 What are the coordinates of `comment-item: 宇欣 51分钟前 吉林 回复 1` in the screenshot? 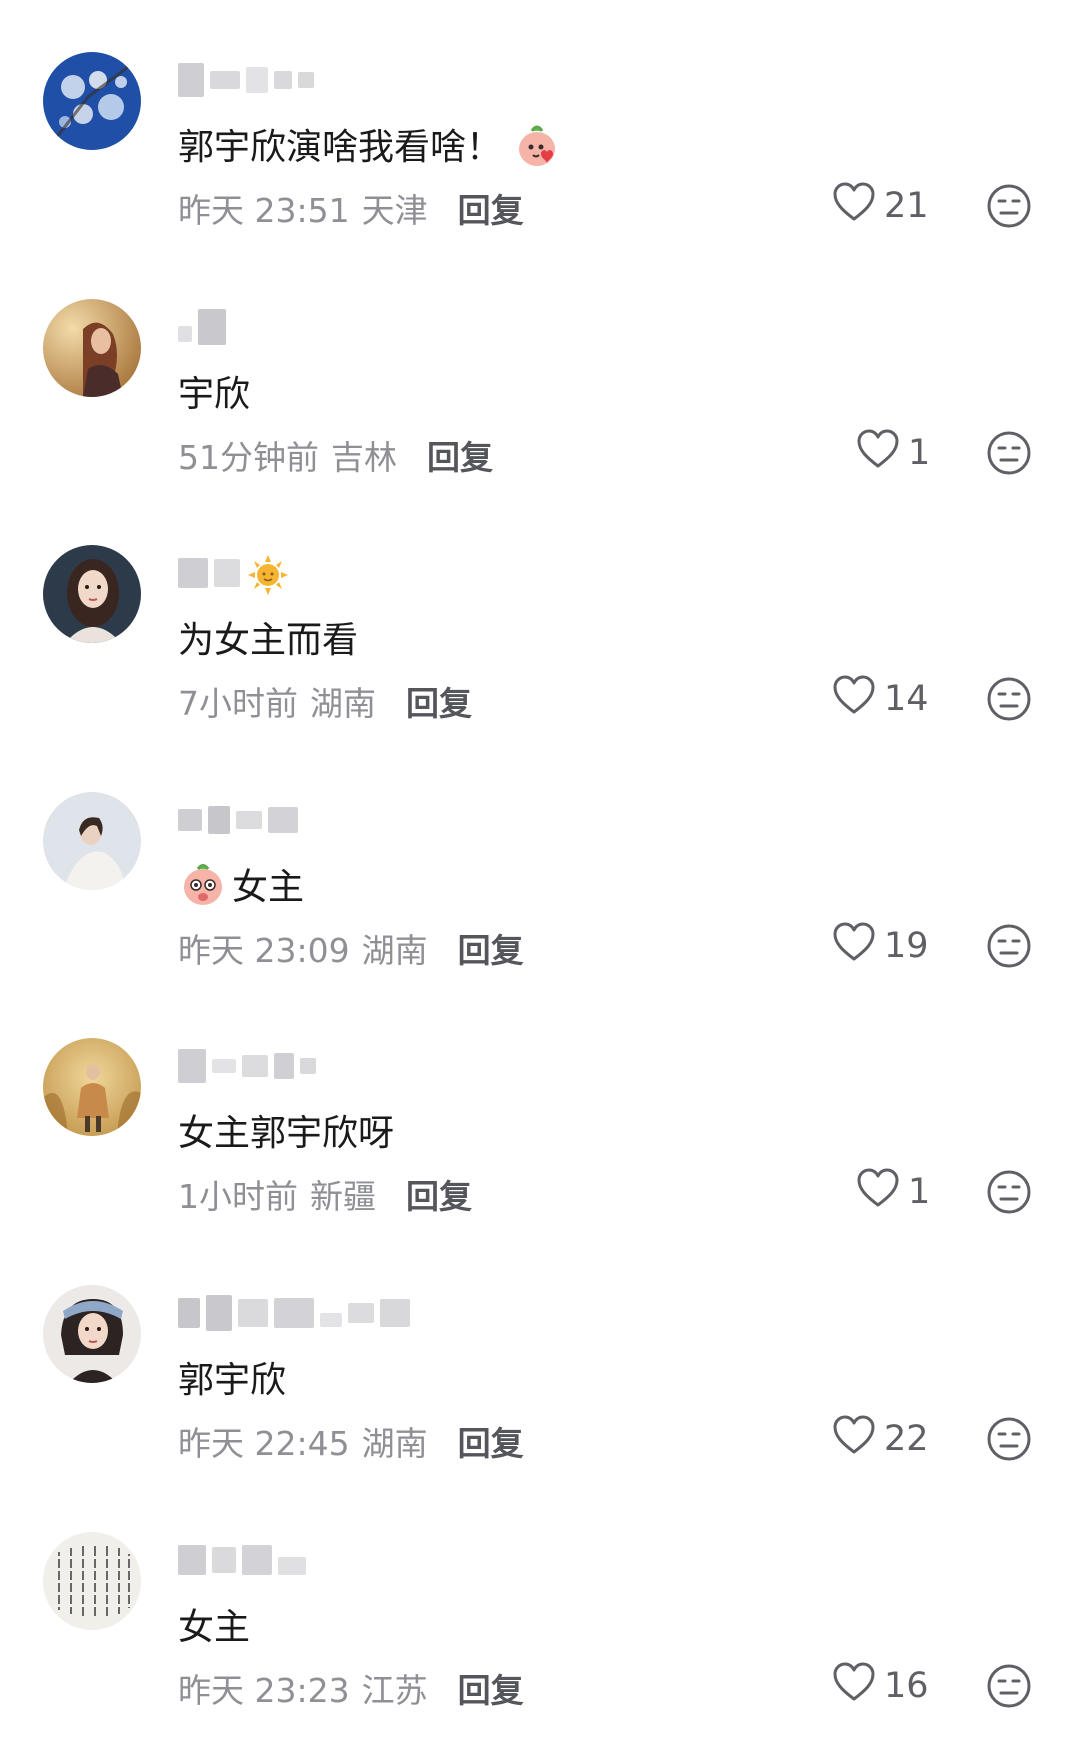 It's located at (540, 371).